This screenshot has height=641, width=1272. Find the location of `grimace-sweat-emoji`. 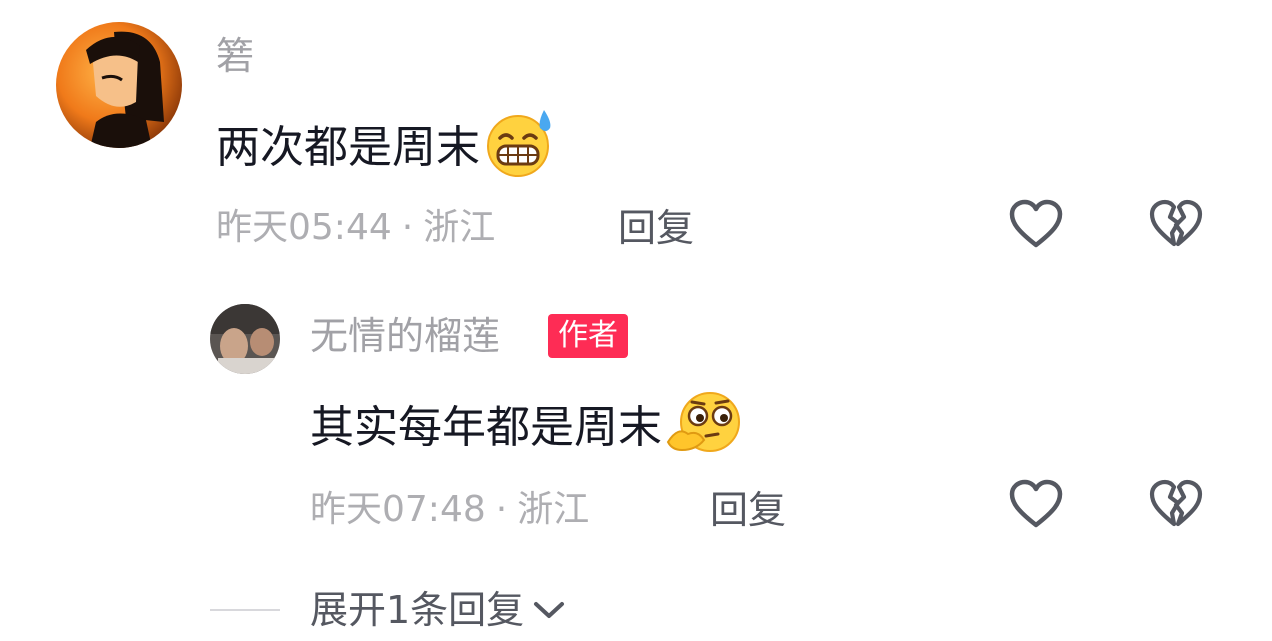

grimace-sweat-emoji is located at coordinates (519, 150).